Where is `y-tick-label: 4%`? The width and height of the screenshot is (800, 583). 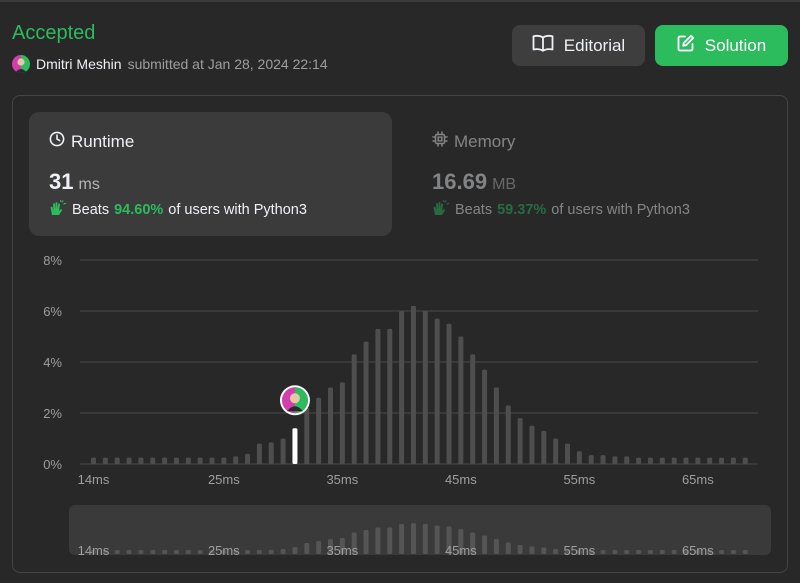 y-tick-label: 4% is located at coordinates (52, 362).